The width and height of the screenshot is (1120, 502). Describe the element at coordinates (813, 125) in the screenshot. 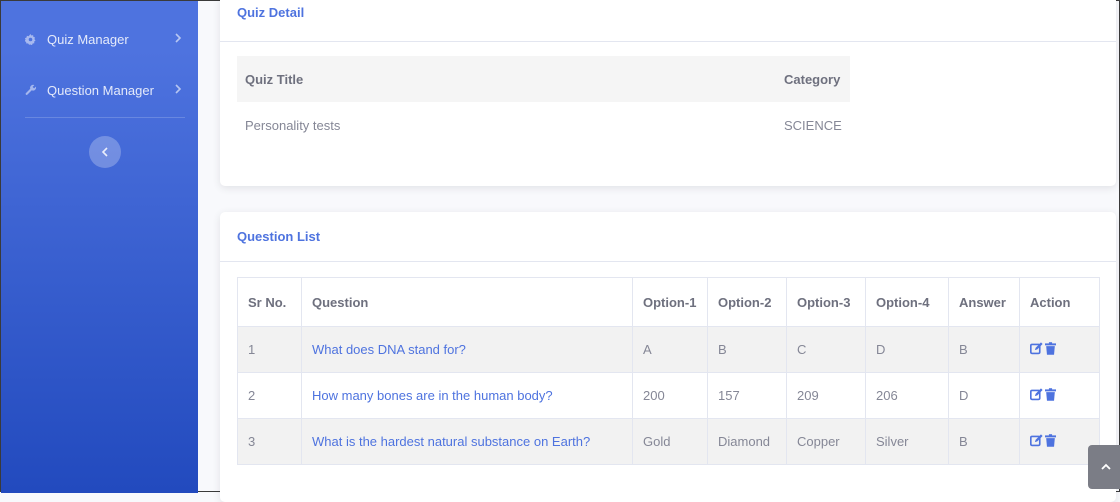

I see `category-cell: SCIENCE` at that location.